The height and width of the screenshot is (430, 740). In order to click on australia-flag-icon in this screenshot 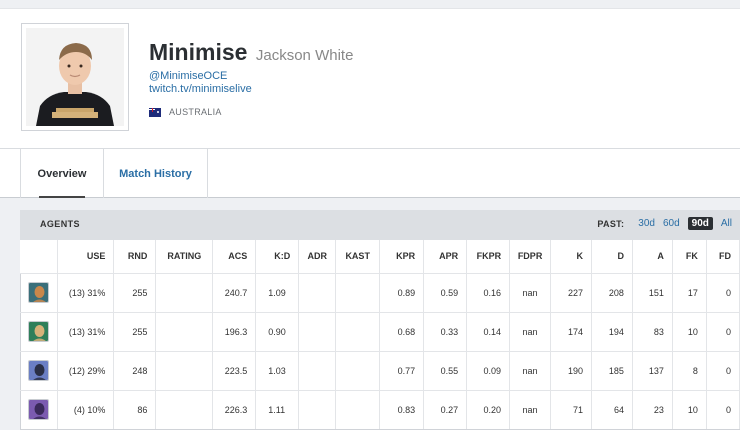, I will do `click(155, 112)`.